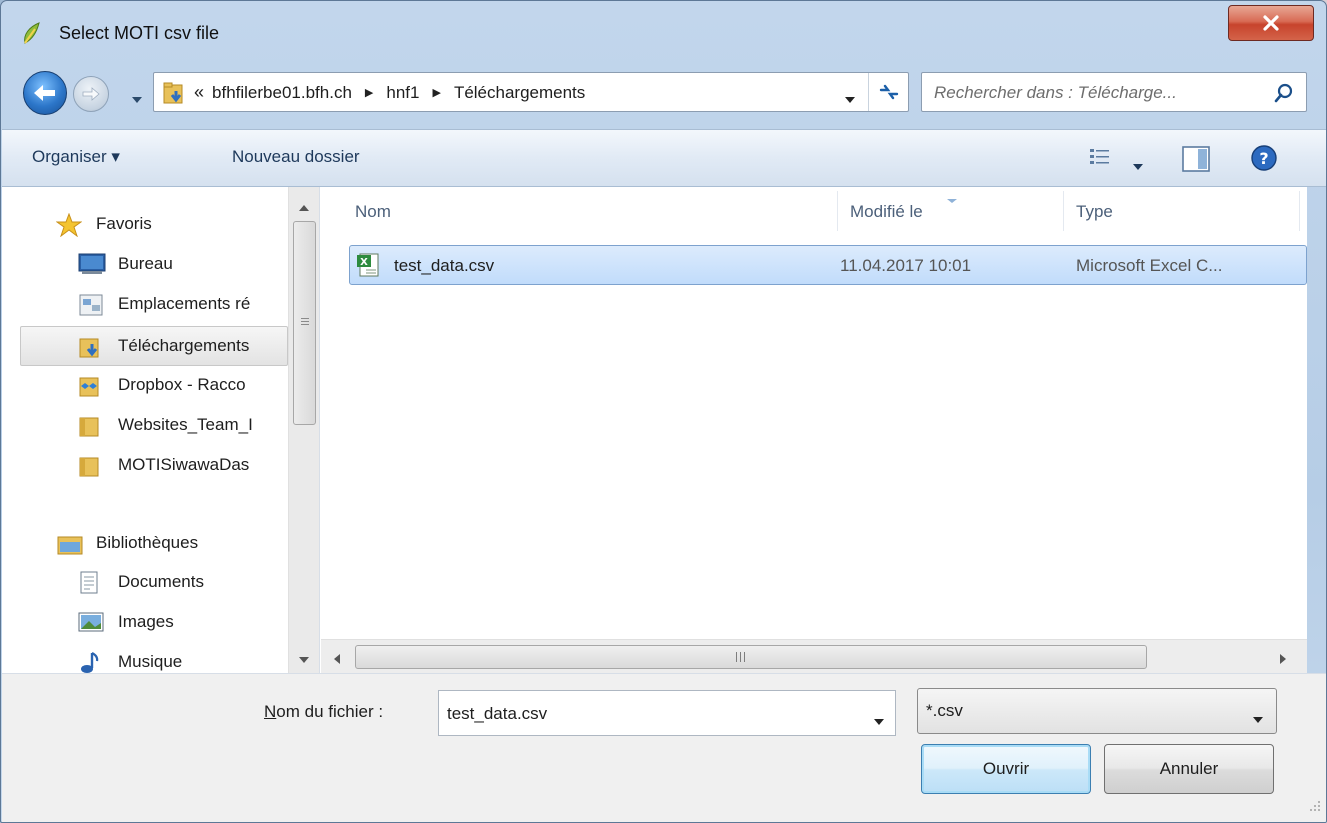 Image resolution: width=1327 pixels, height=823 pixels. Describe the element at coordinates (444, 265) in the screenshot. I see `file-name: test_data.csv` at that location.